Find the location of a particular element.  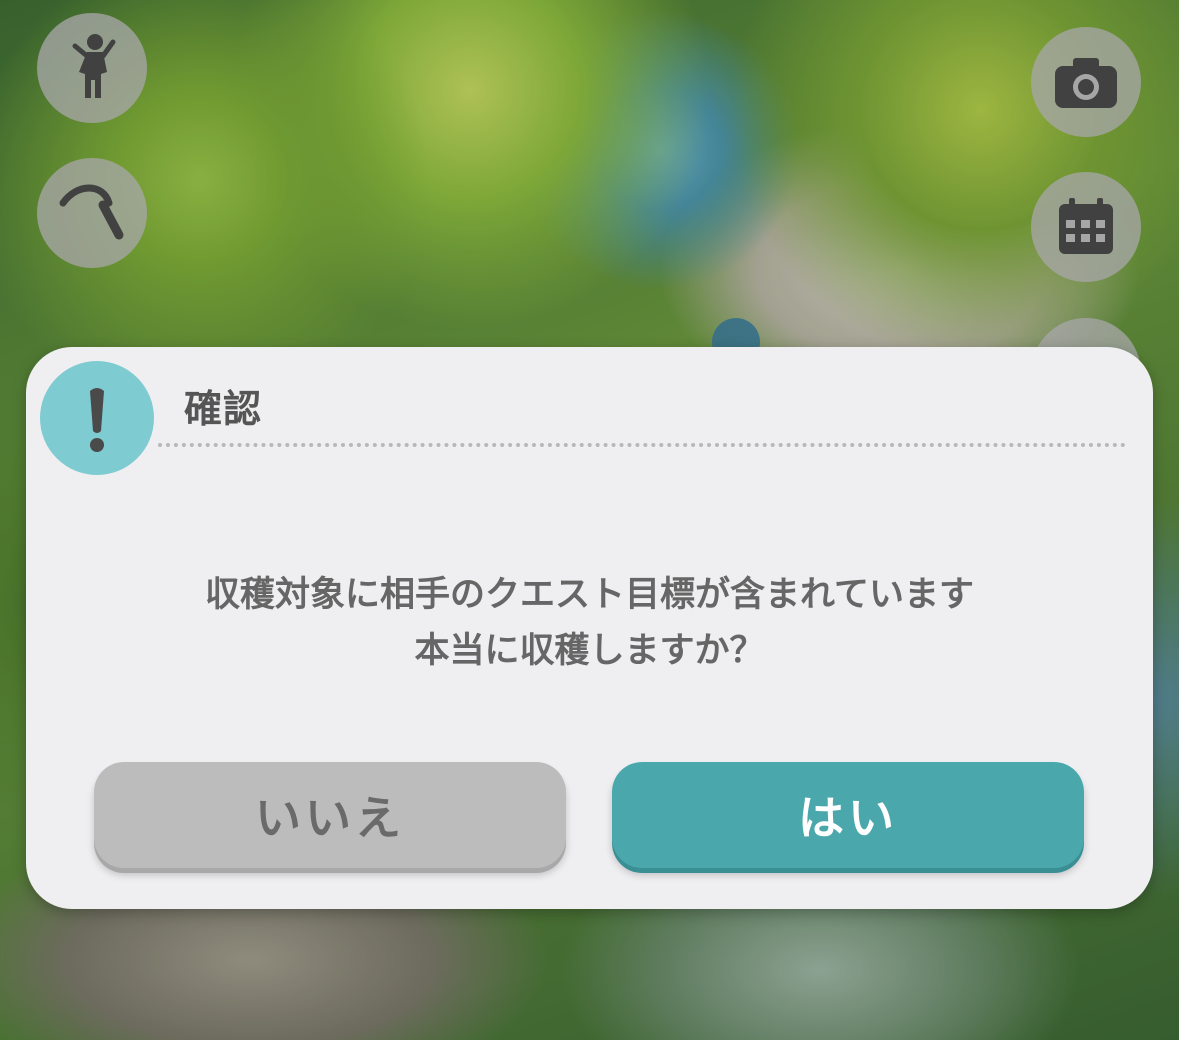

dialog-message-line2: 本当に収穫しますか？ is located at coordinates (589, 651).